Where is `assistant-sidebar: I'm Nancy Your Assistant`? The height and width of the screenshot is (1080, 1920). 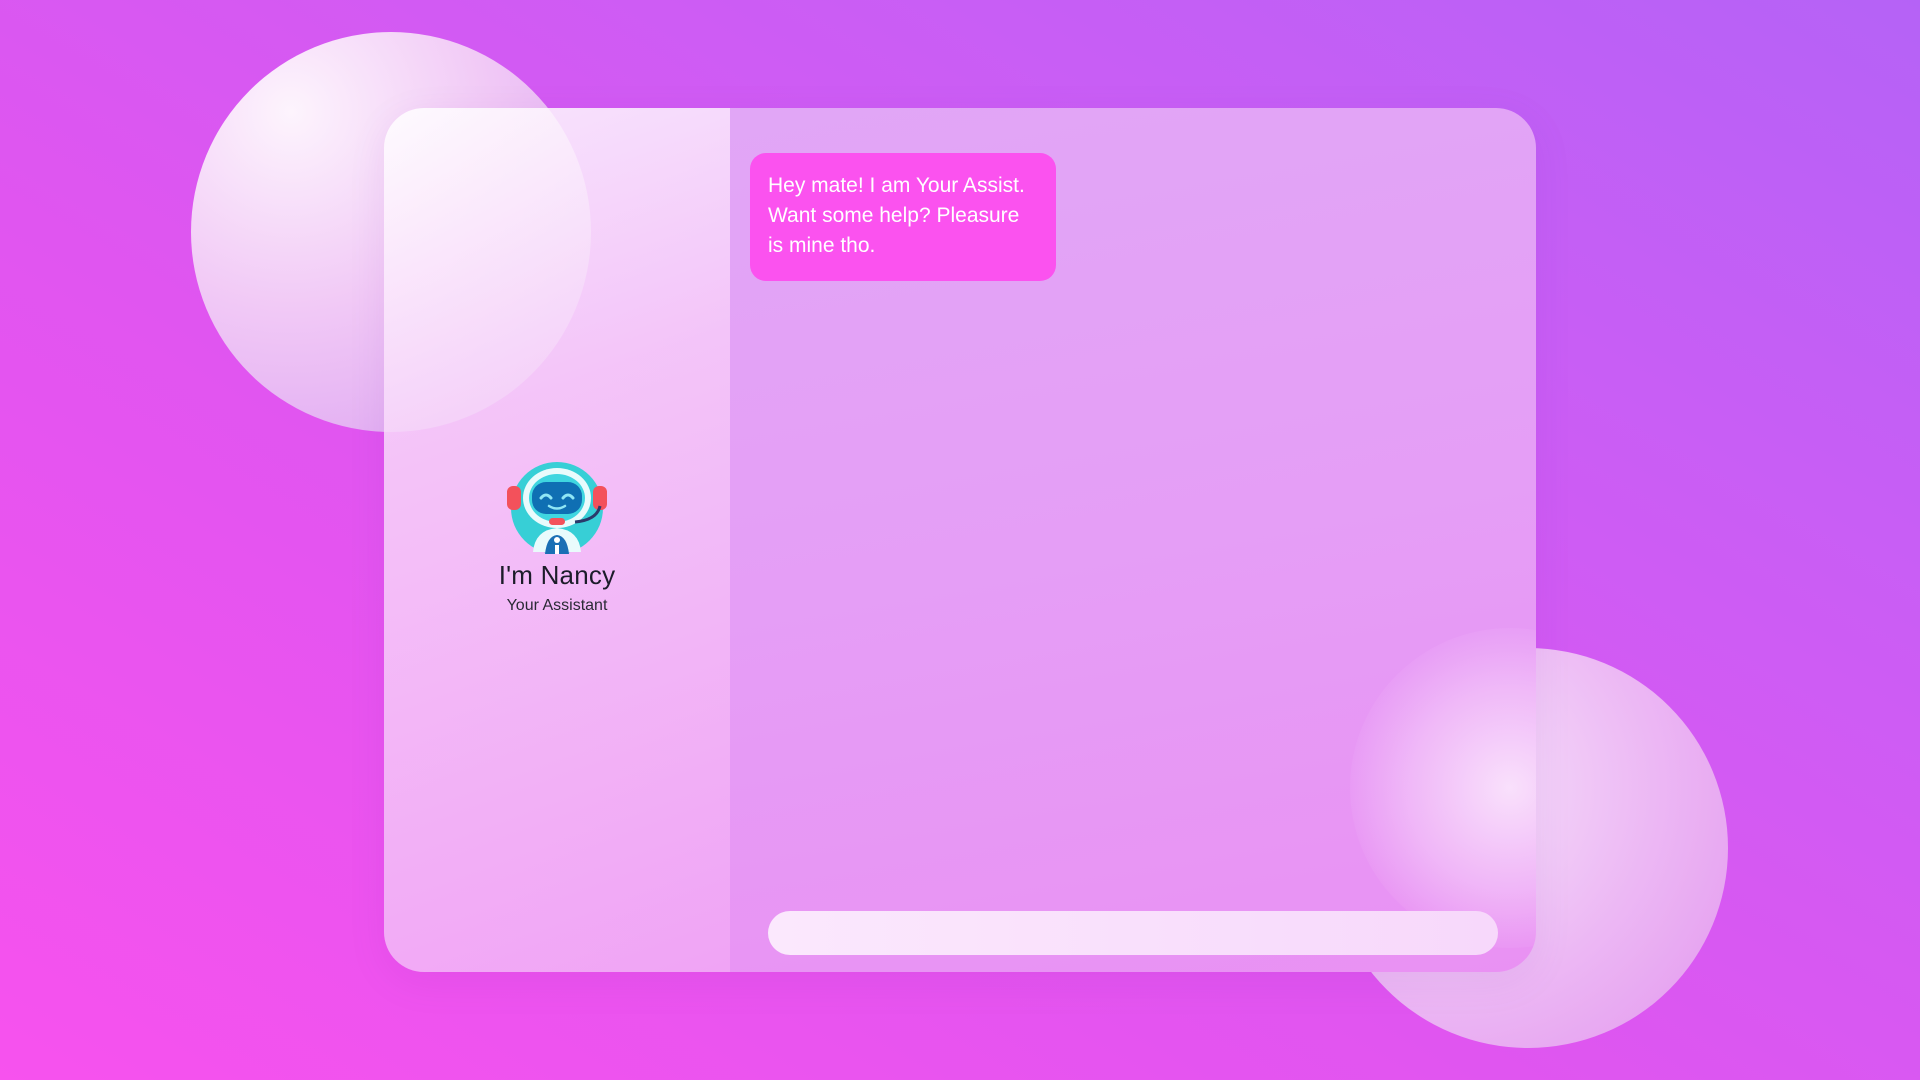
assistant-sidebar: I'm Nancy Your Assistant is located at coordinates (557, 540).